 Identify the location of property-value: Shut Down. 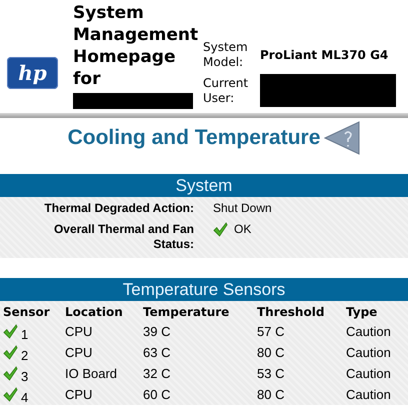
(242, 208).